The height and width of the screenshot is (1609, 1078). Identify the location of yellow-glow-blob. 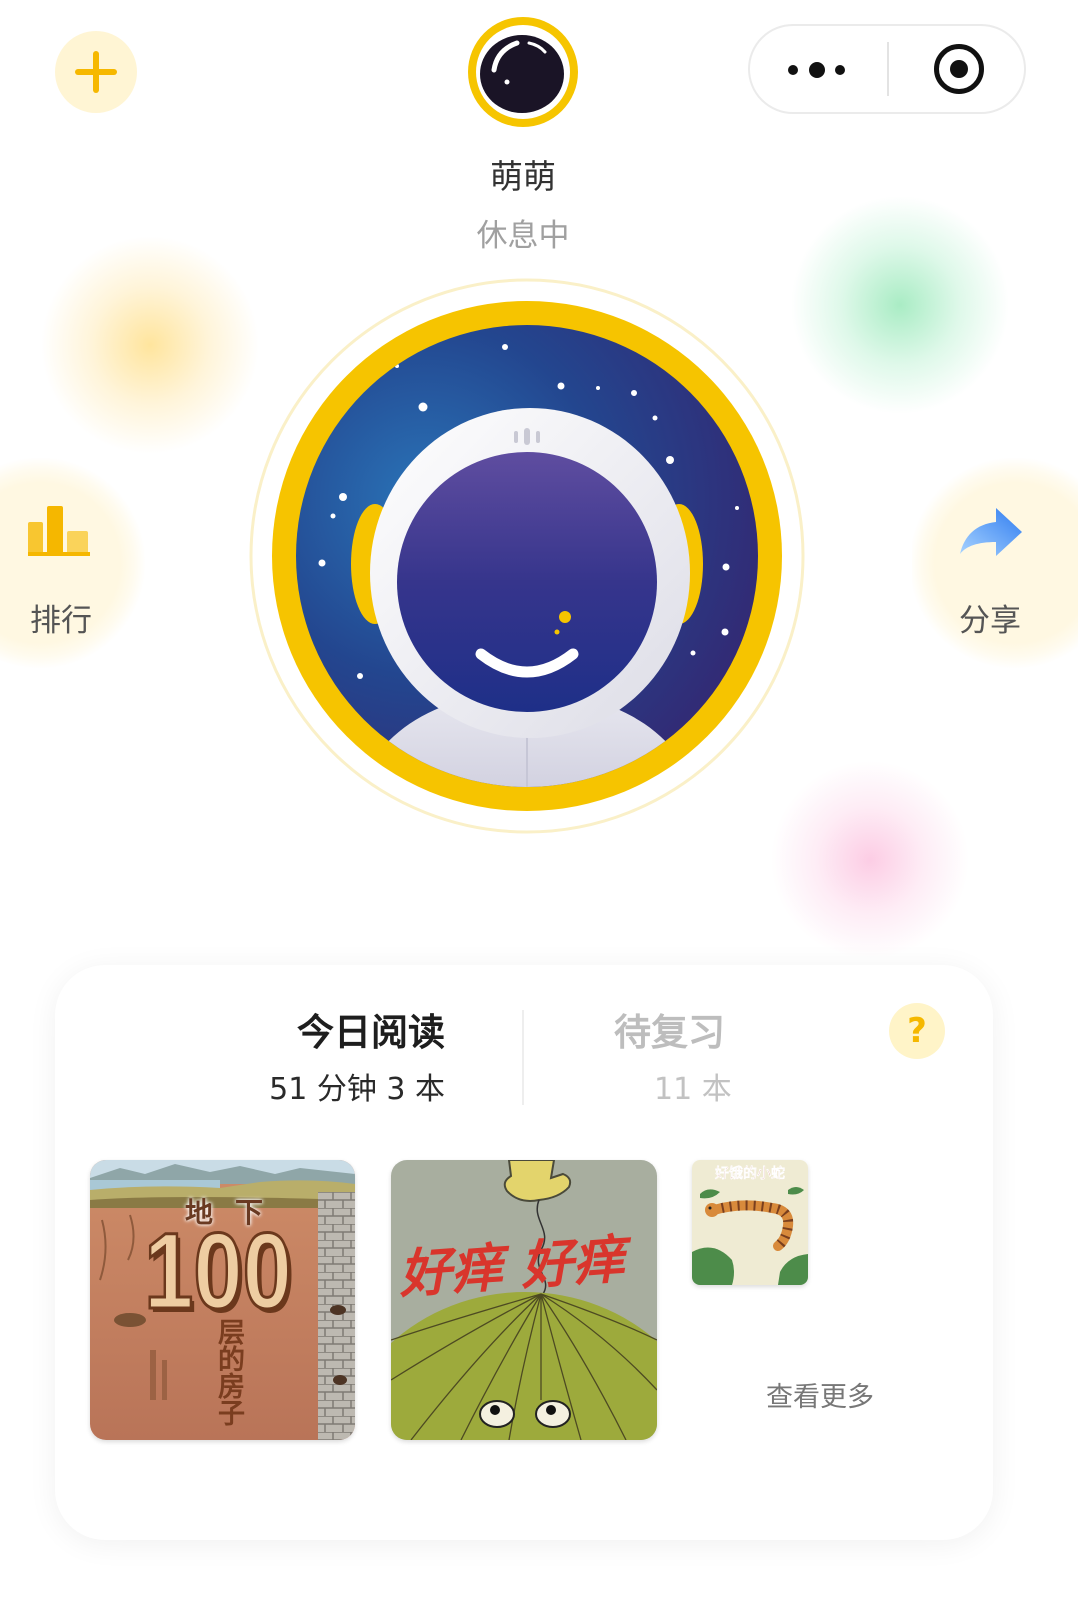
(150, 345).